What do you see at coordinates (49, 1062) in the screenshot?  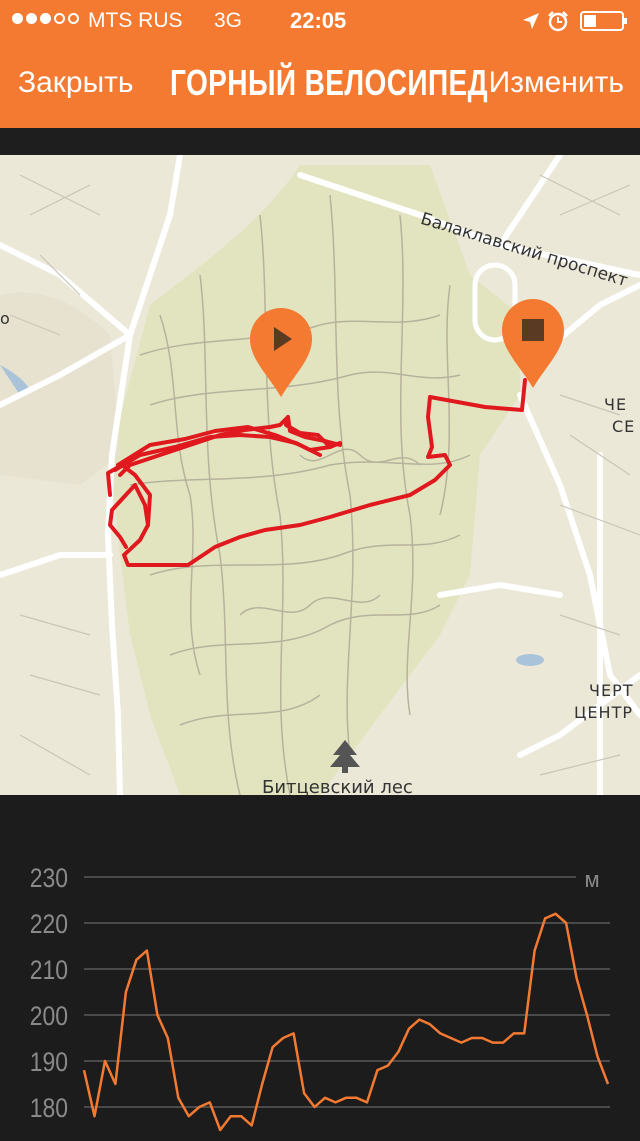 I see `y-tick-label: 190` at bounding box center [49, 1062].